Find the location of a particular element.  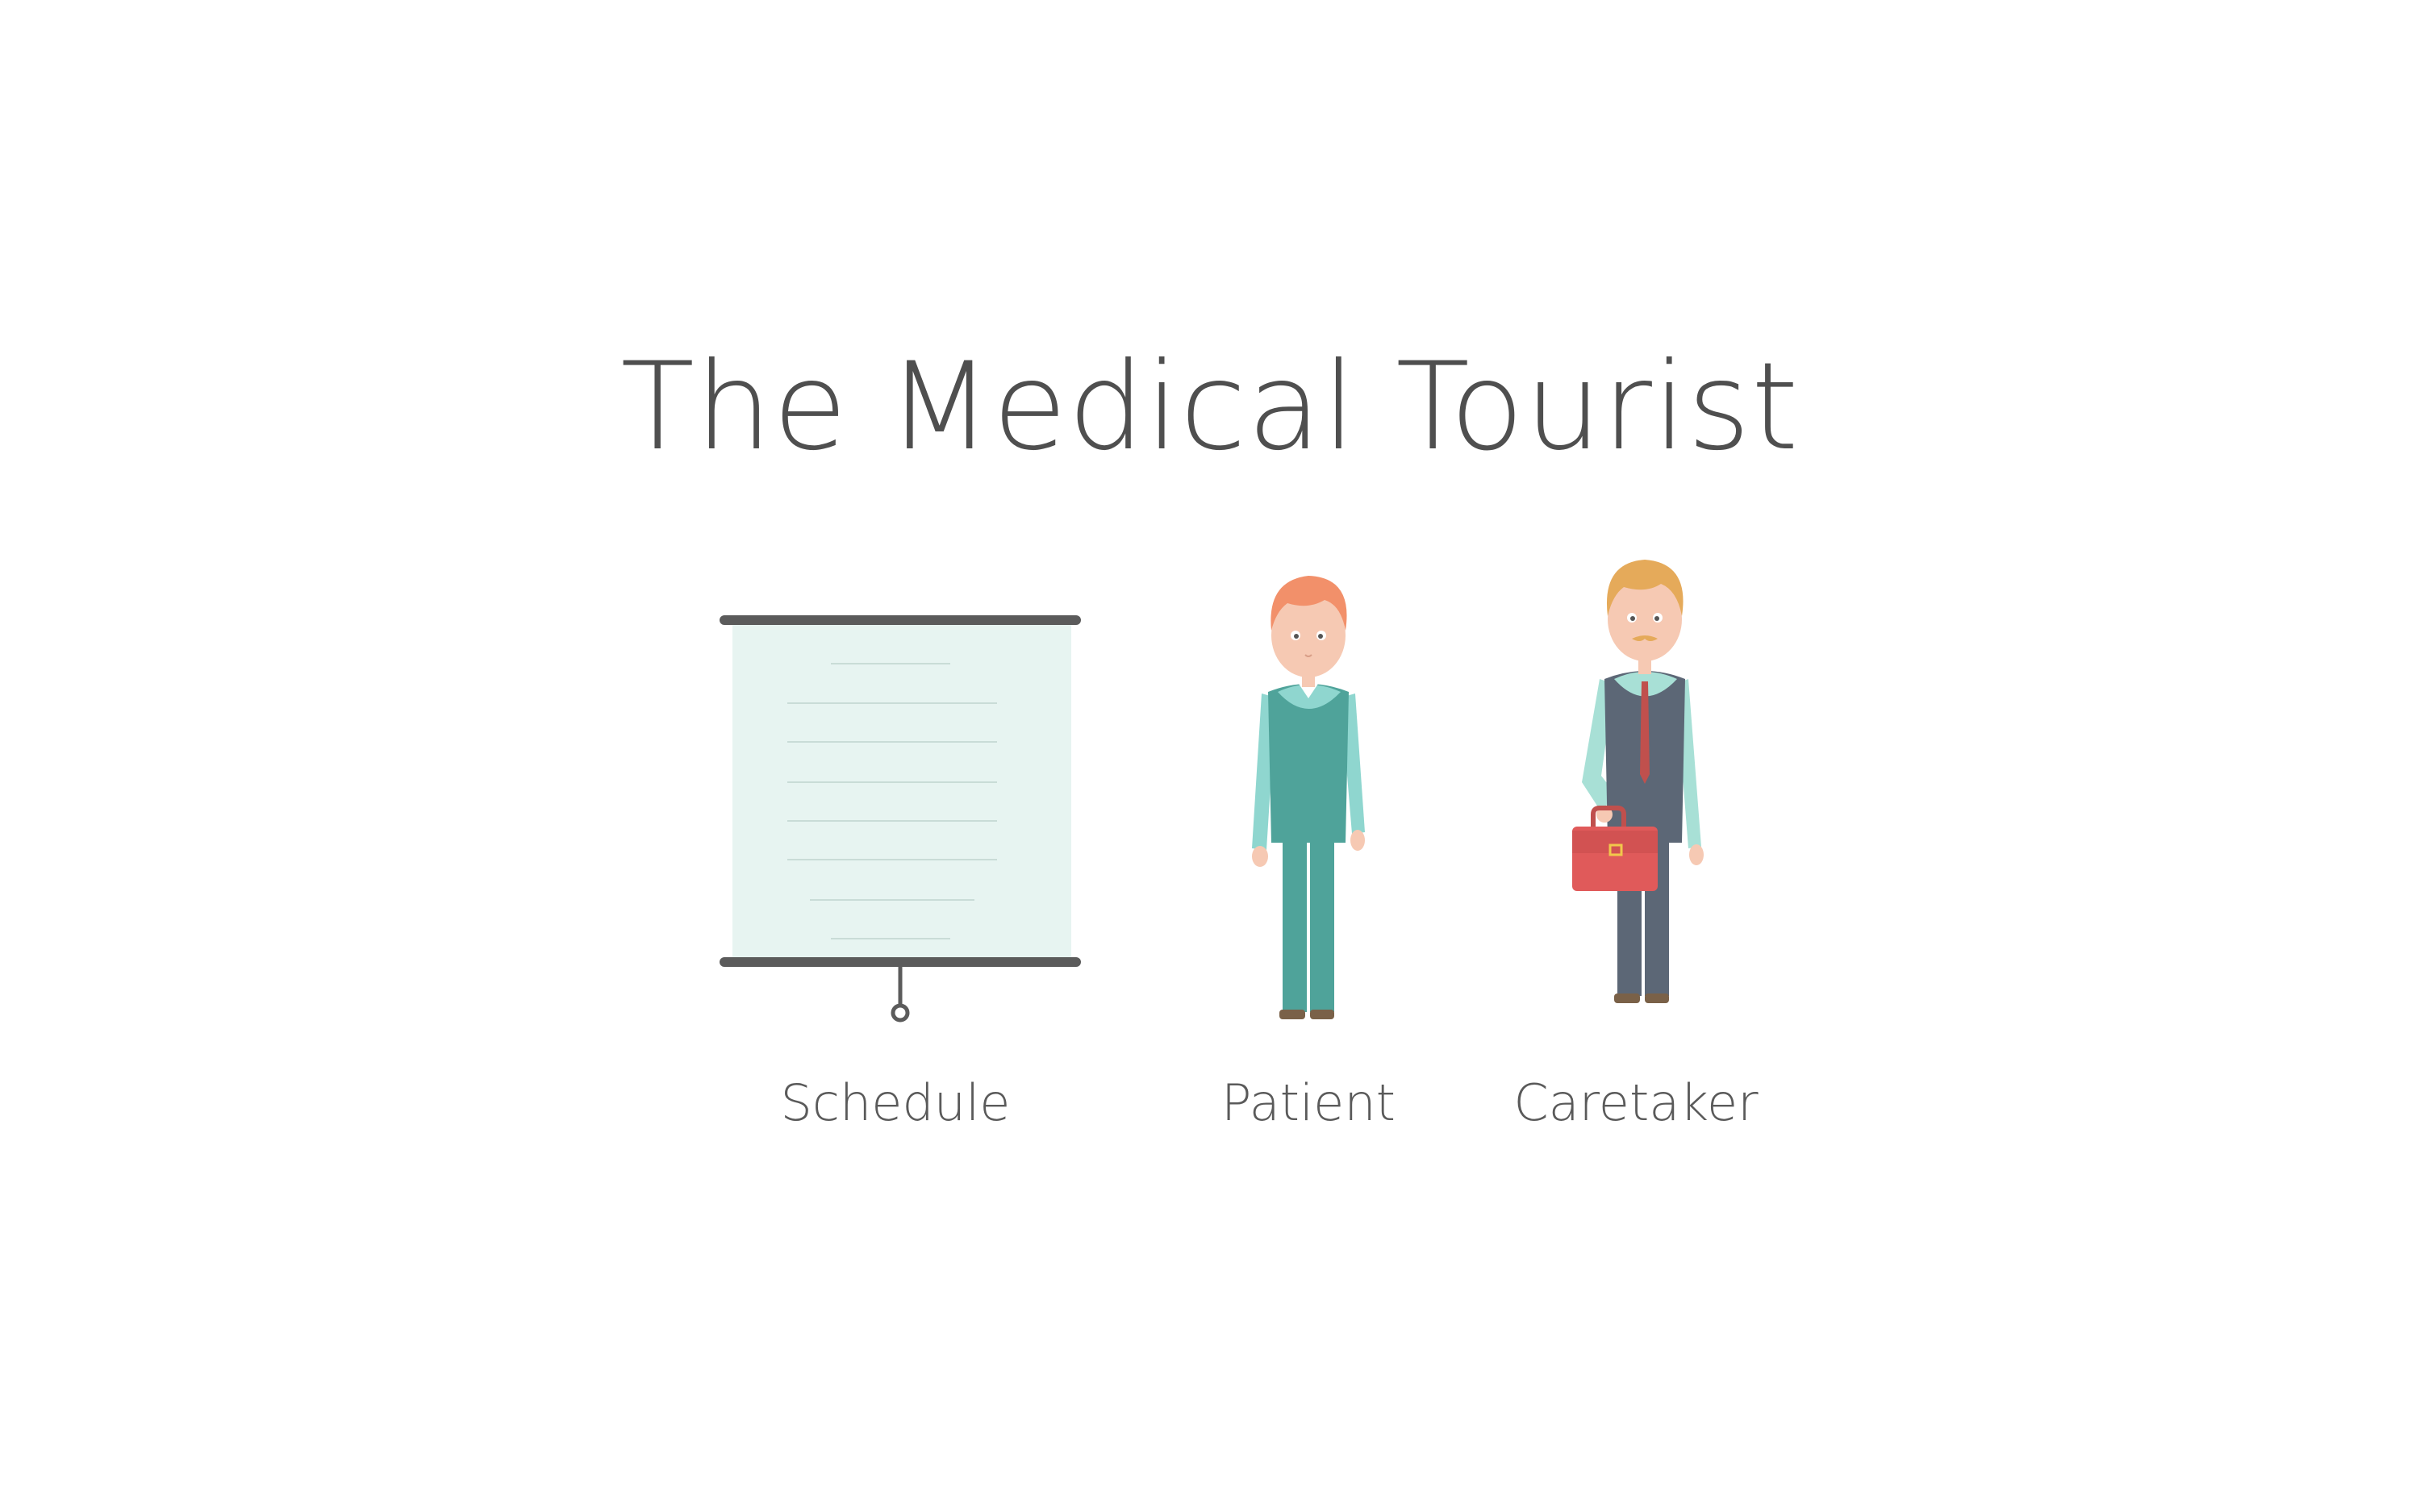

patient-label: Patient is located at coordinates (1308, 1102).